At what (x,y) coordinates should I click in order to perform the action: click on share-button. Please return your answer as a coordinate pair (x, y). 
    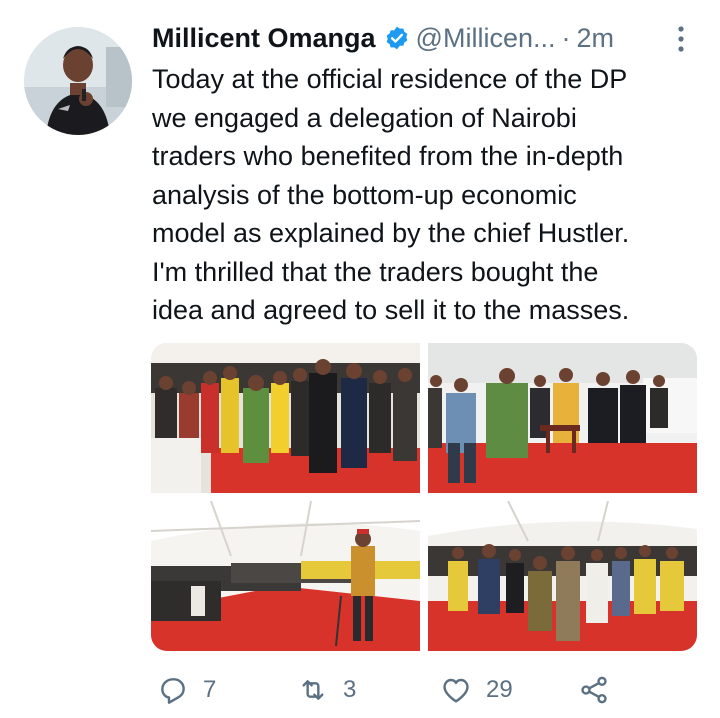
    Looking at the image, I should click on (601, 690).